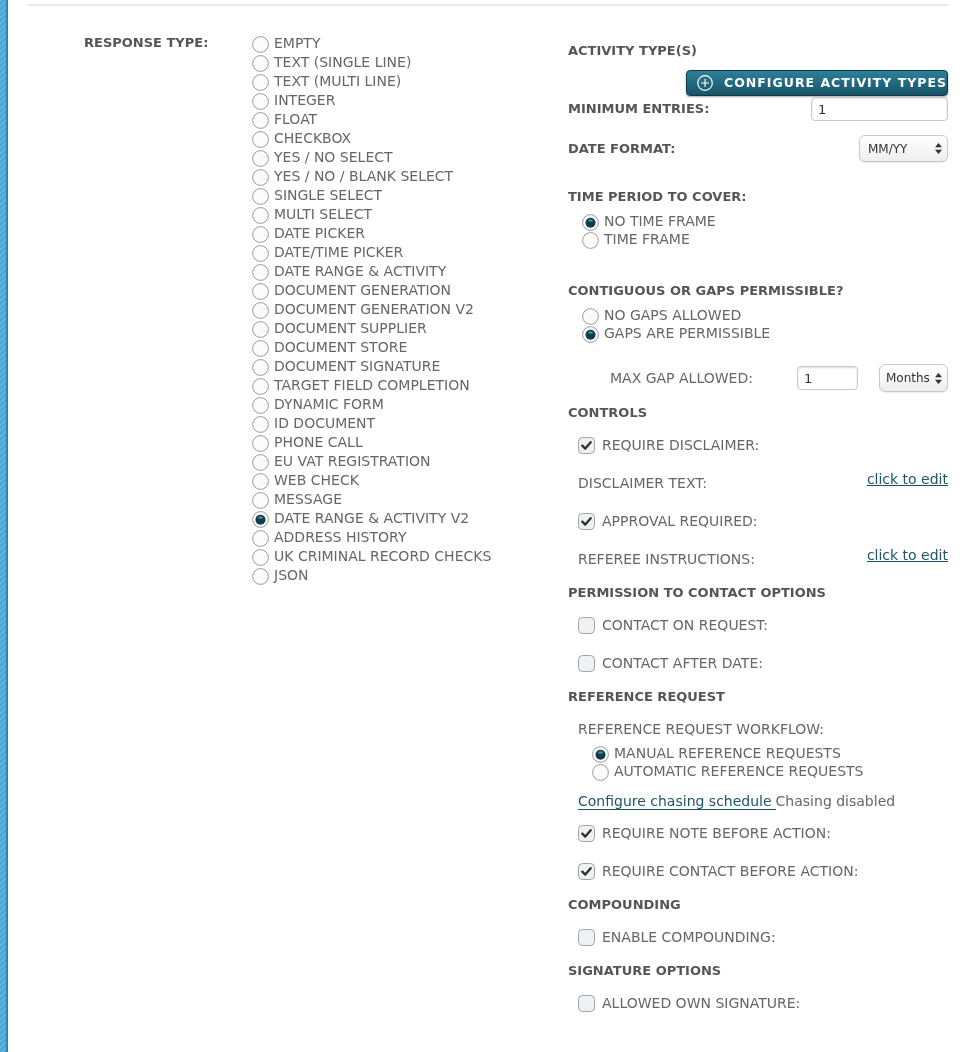 The image size is (966, 1052). I want to click on section-heading: SIGNATURE OPTIONS, so click(645, 971).